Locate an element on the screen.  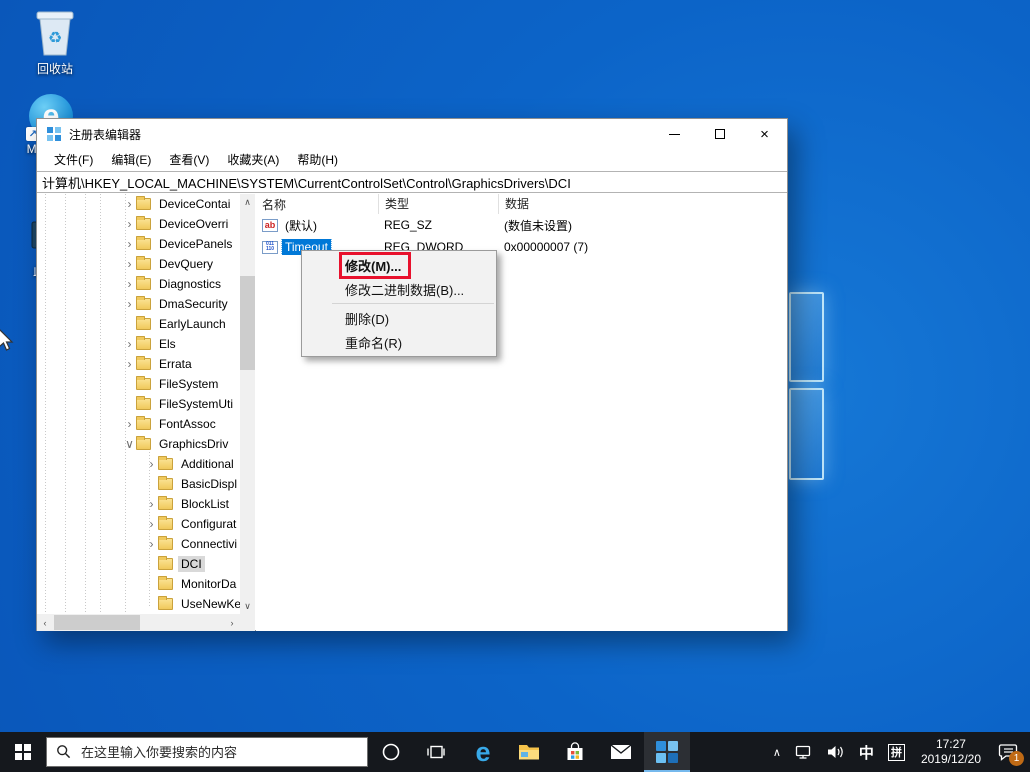
value-data: (数值未设置) is located at coordinates (538, 225).